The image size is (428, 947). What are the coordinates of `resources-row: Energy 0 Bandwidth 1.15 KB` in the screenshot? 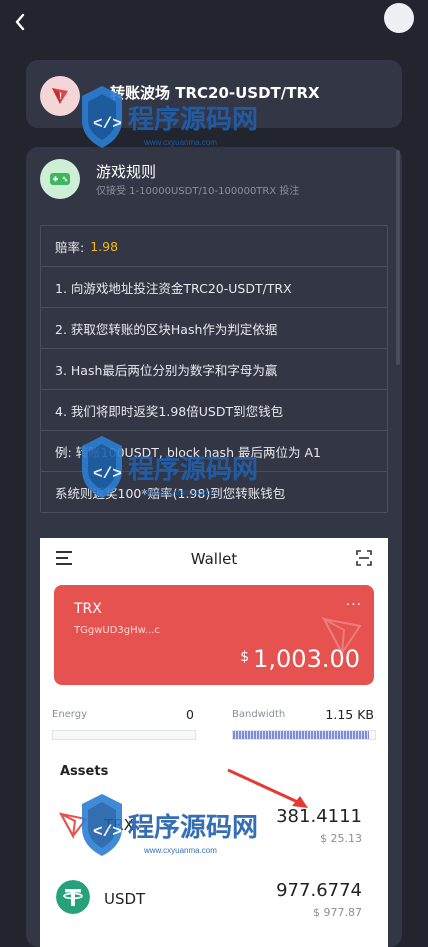 It's located at (214, 728).